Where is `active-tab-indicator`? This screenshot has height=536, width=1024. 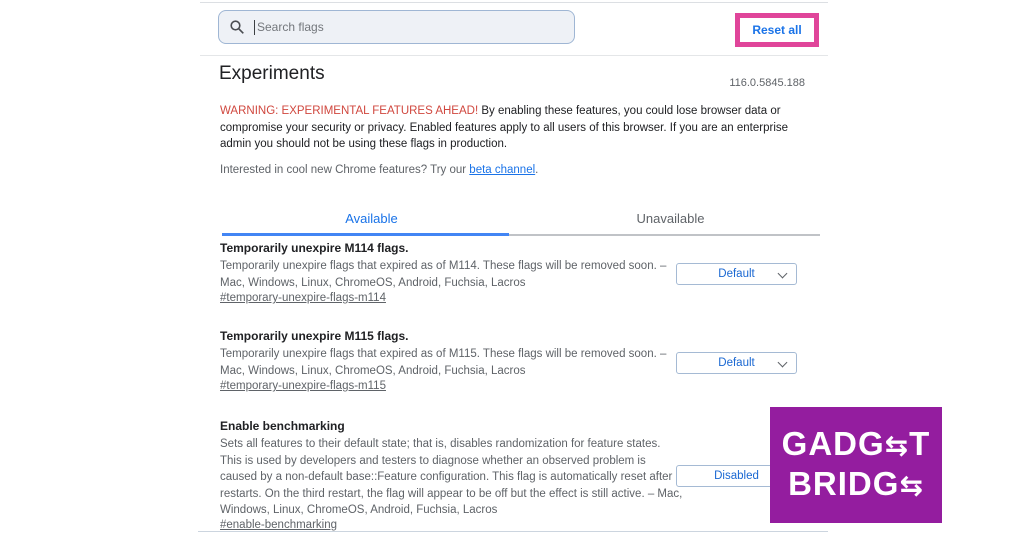
active-tab-indicator is located at coordinates (366, 234).